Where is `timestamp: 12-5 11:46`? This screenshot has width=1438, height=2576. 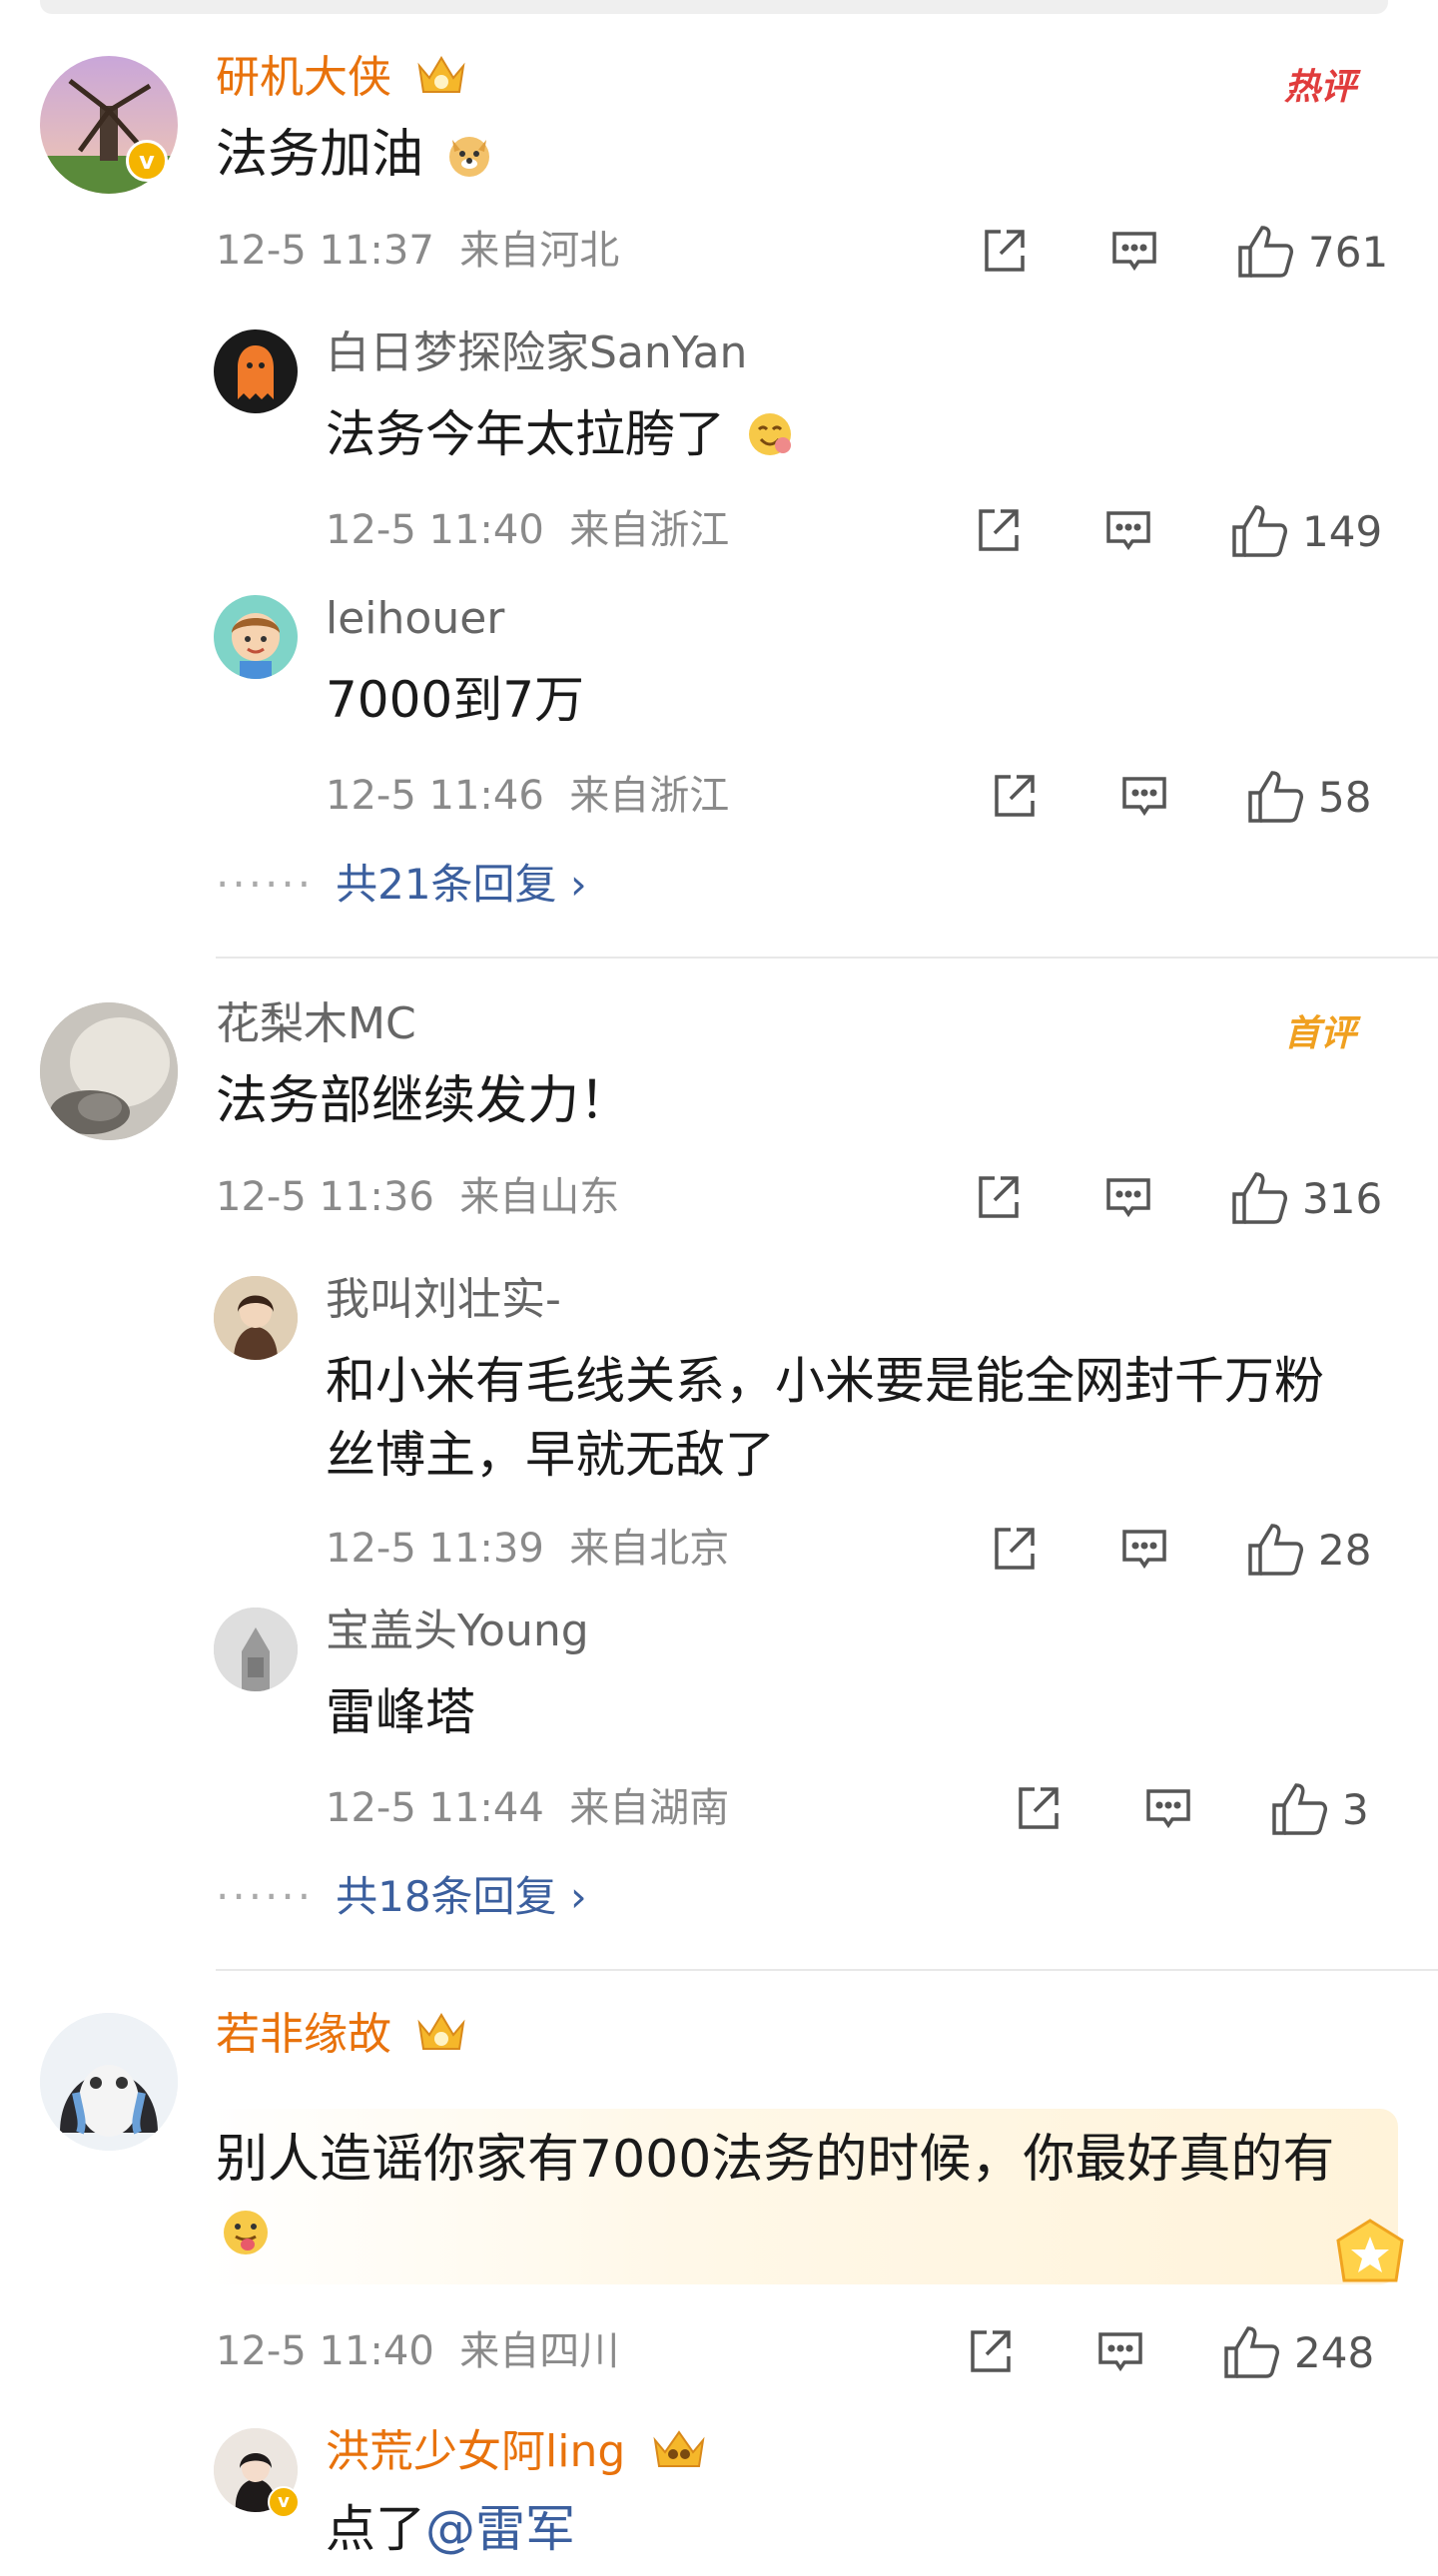
timestamp: 12-5 11:46 is located at coordinates (435, 796).